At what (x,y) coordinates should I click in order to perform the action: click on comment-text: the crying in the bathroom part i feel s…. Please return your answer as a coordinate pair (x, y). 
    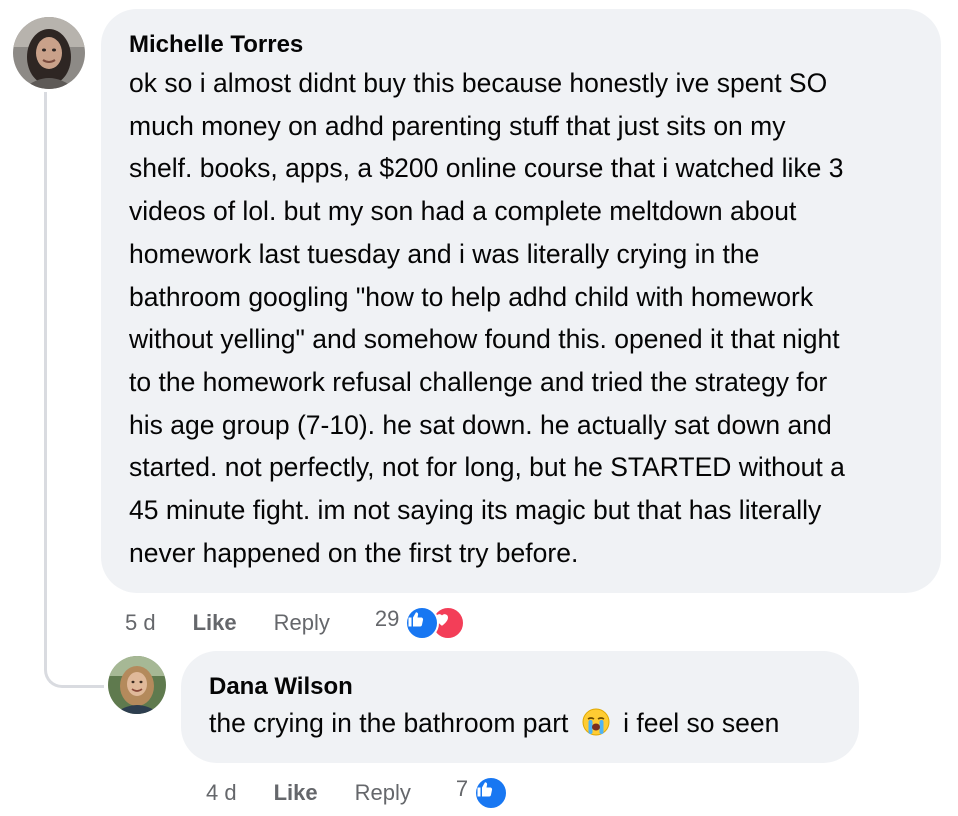
    Looking at the image, I should click on (520, 725).